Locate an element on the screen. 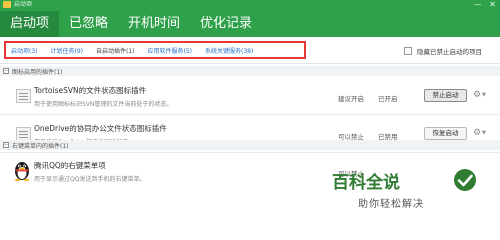 The image size is (500, 240). tab-ignored: 已忽略 is located at coordinates (88, 24).